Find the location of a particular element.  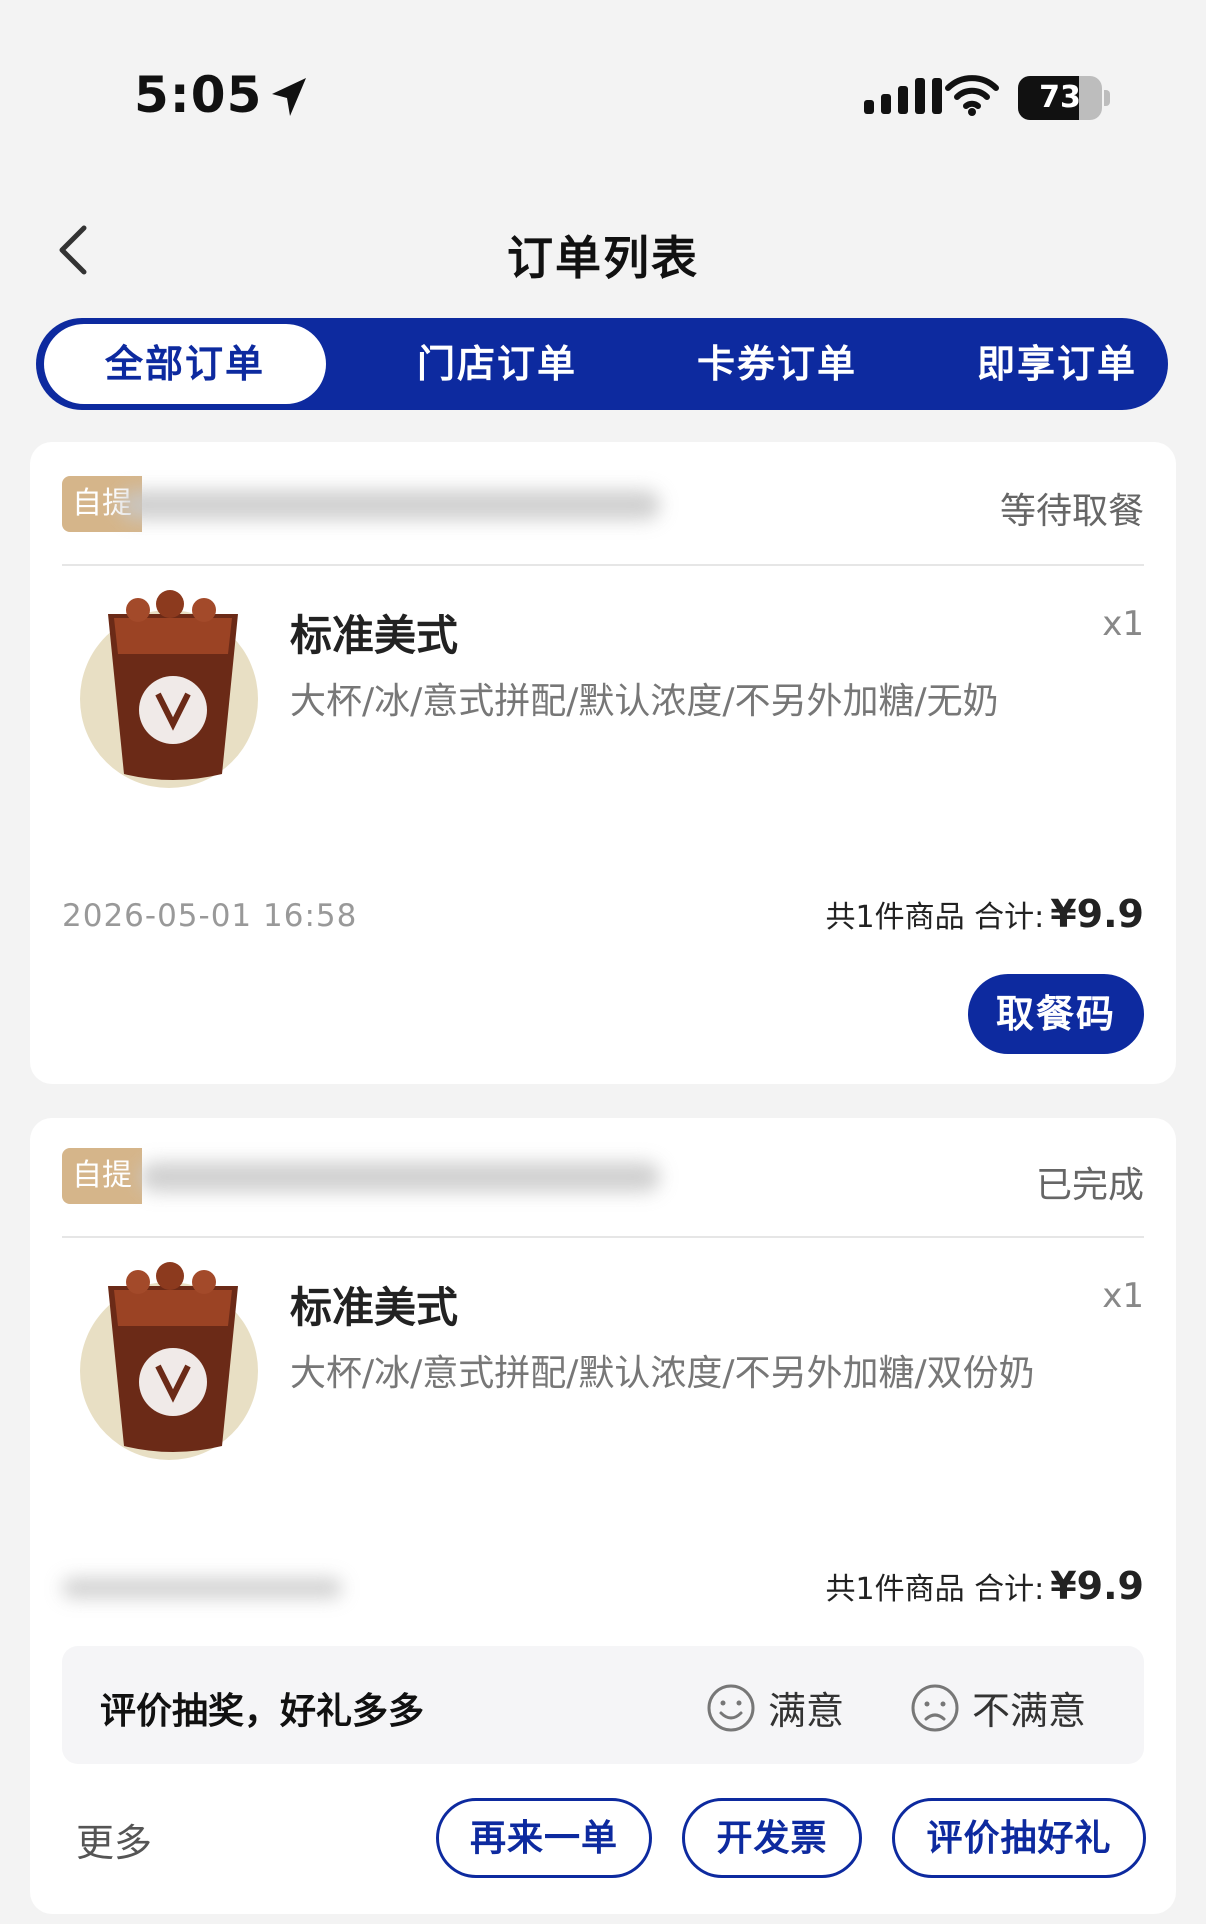

order-time: 2026-05-01 16:58 is located at coordinates (210, 916).